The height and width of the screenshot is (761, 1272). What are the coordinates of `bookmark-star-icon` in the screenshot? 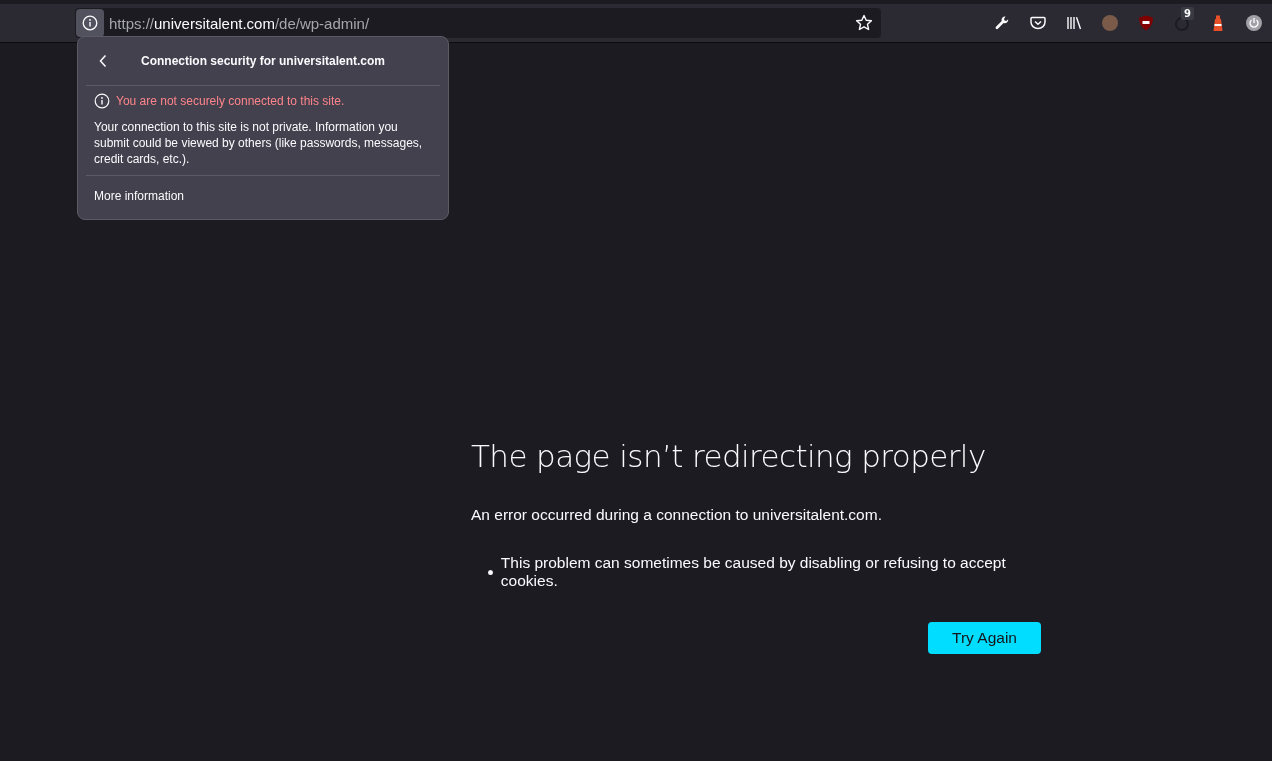 It's located at (864, 23).